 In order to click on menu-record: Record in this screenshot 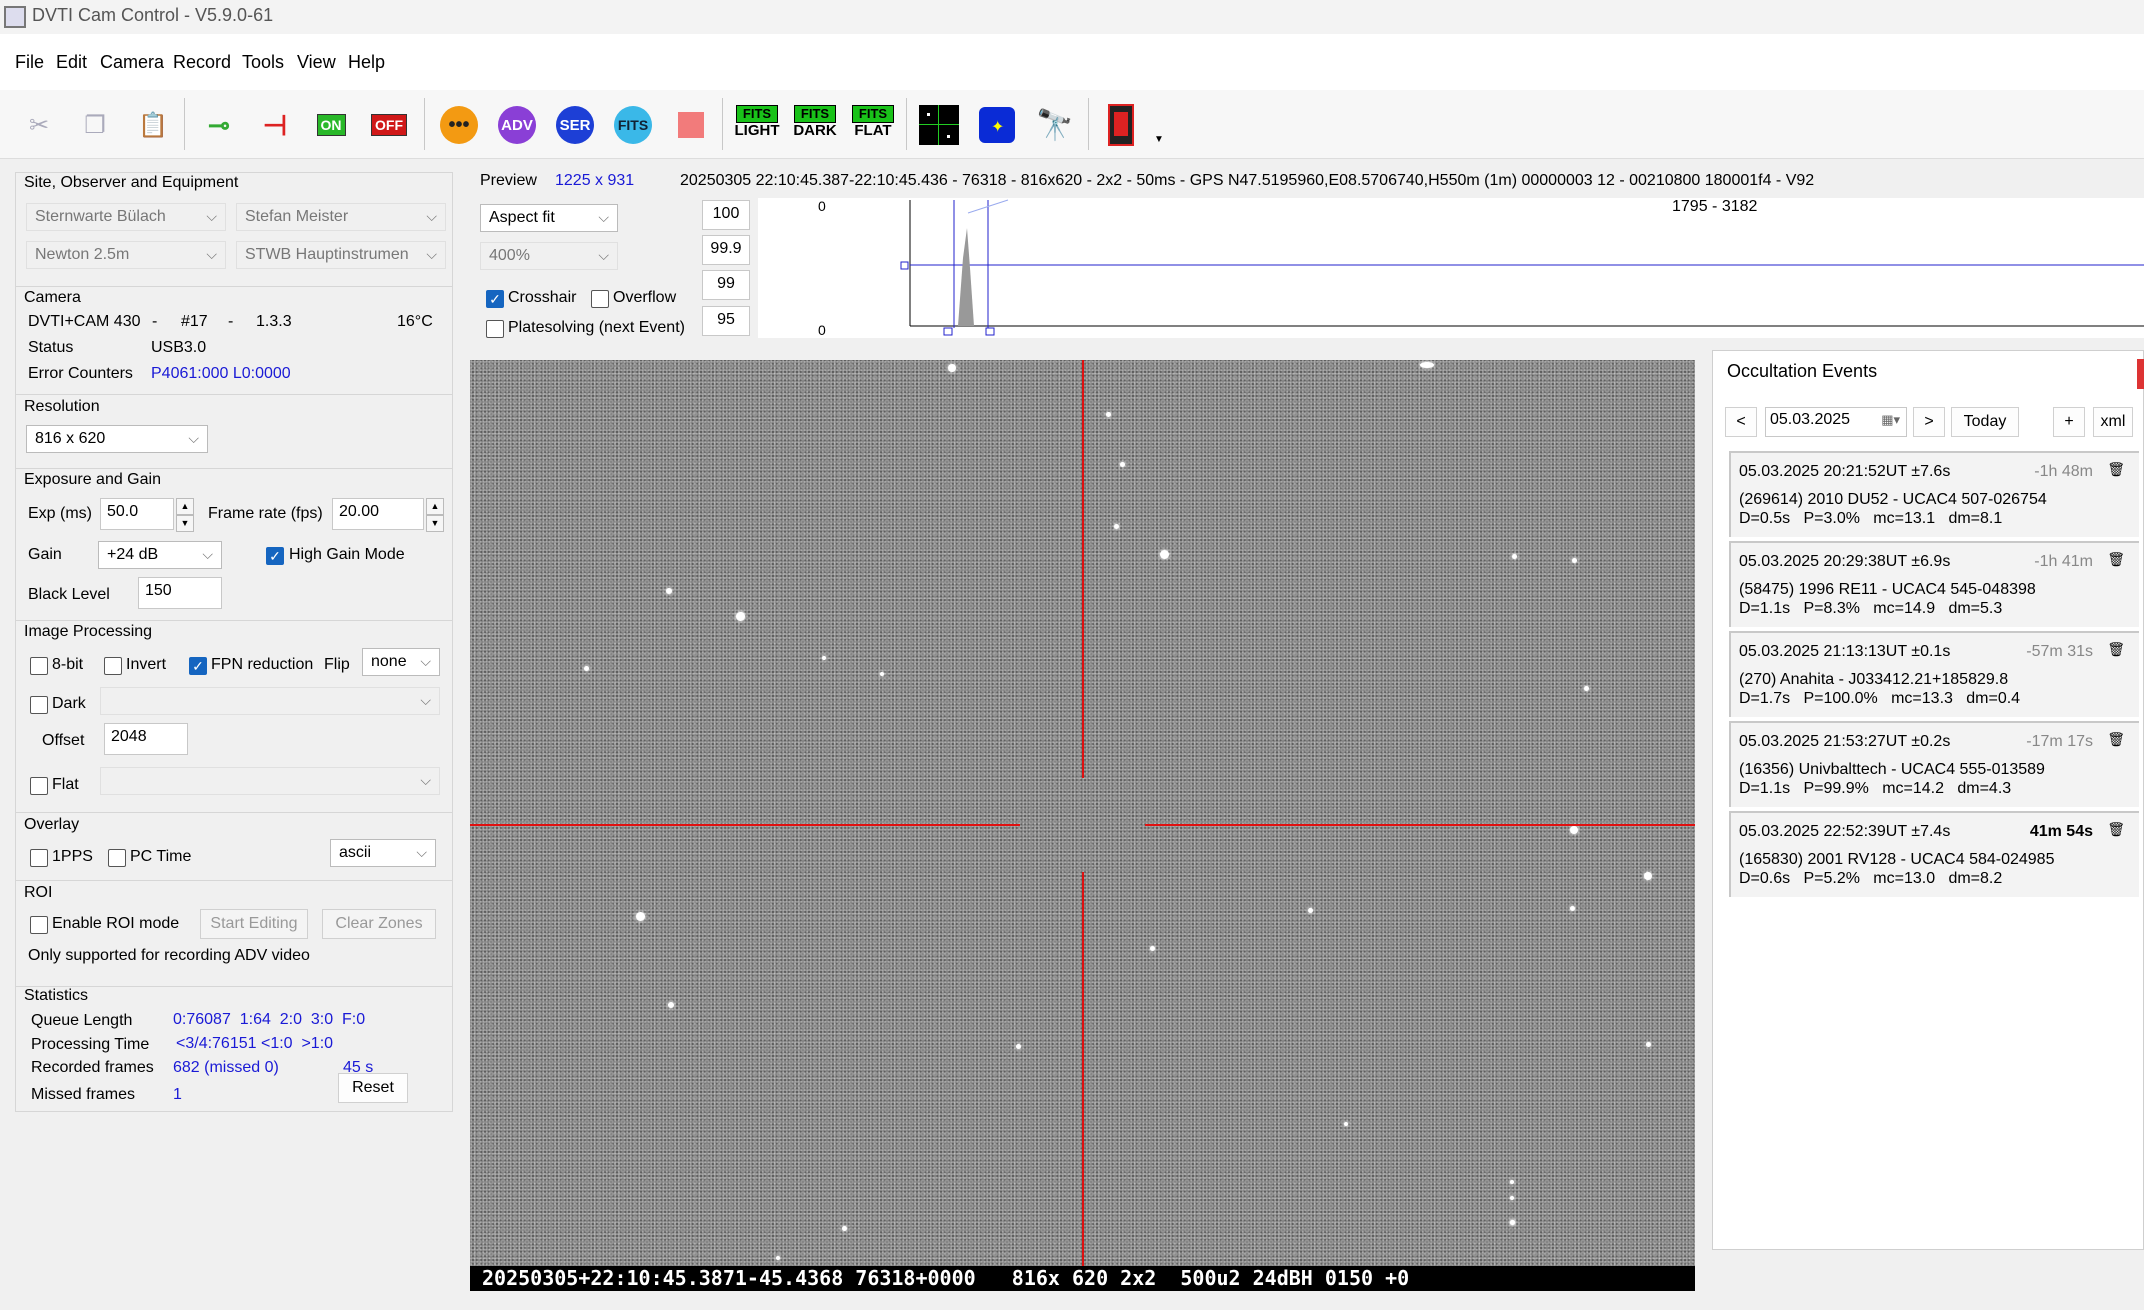, I will do `click(202, 62)`.